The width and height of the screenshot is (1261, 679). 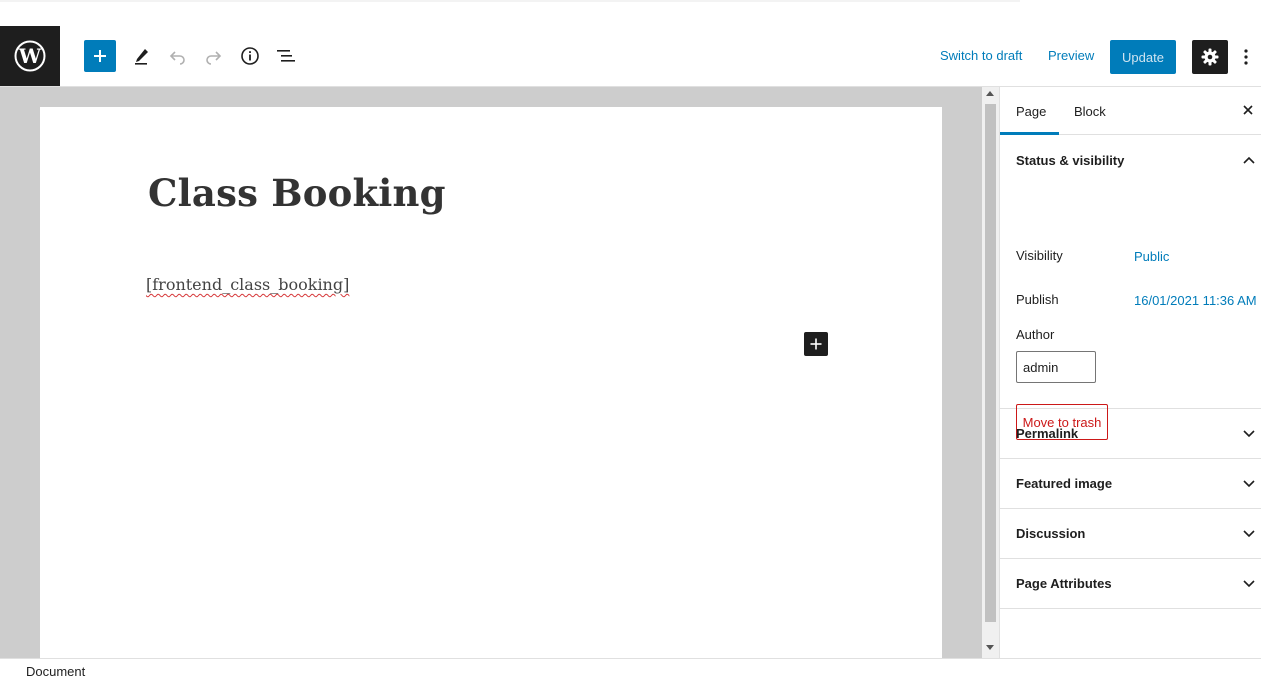 I want to click on info-icon, so click(x=250, y=56).